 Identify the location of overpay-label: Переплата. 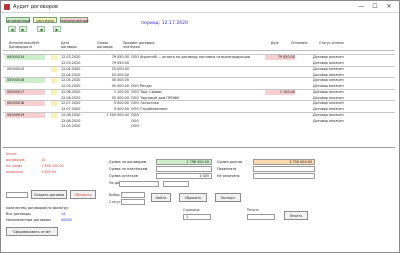
(227, 169).